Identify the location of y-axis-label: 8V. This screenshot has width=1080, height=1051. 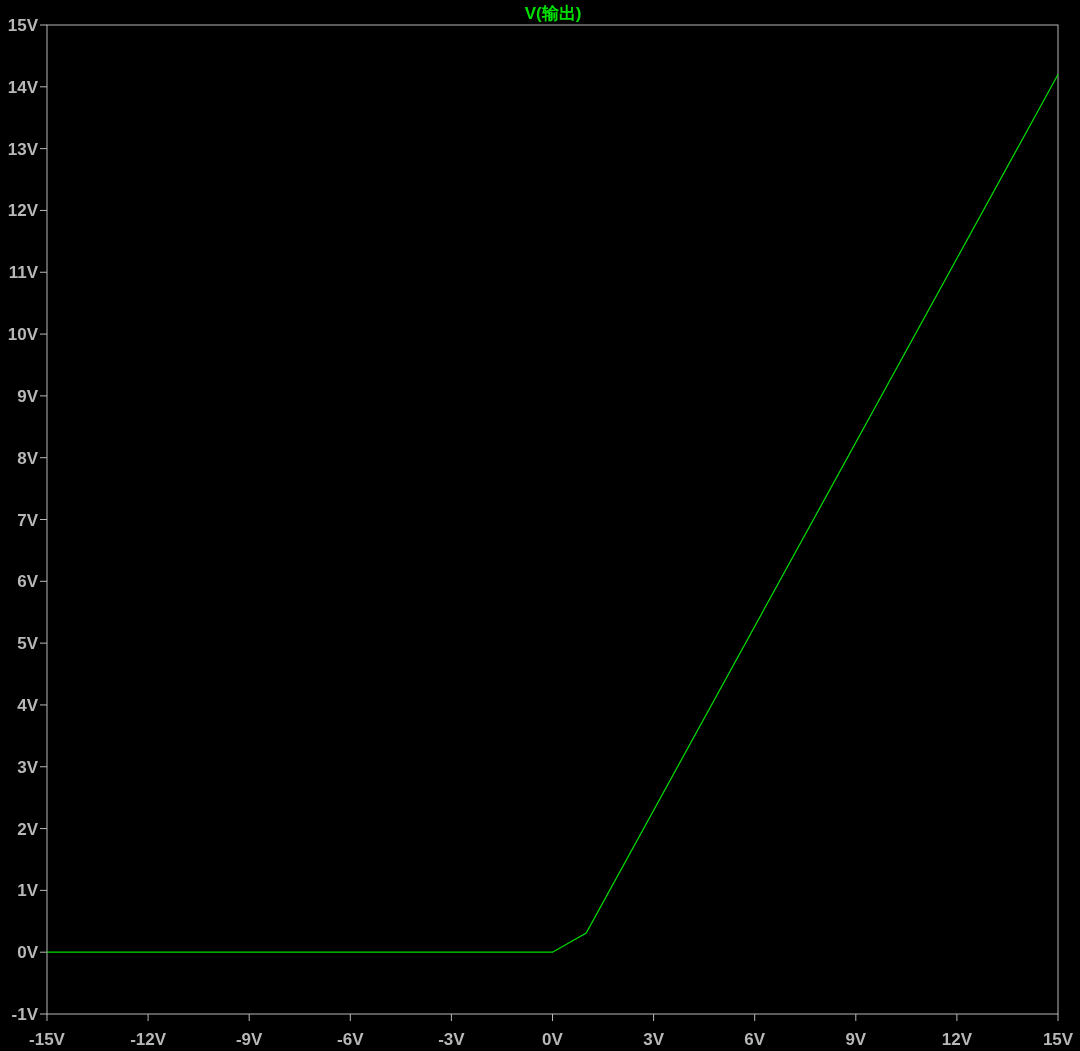
(27, 458).